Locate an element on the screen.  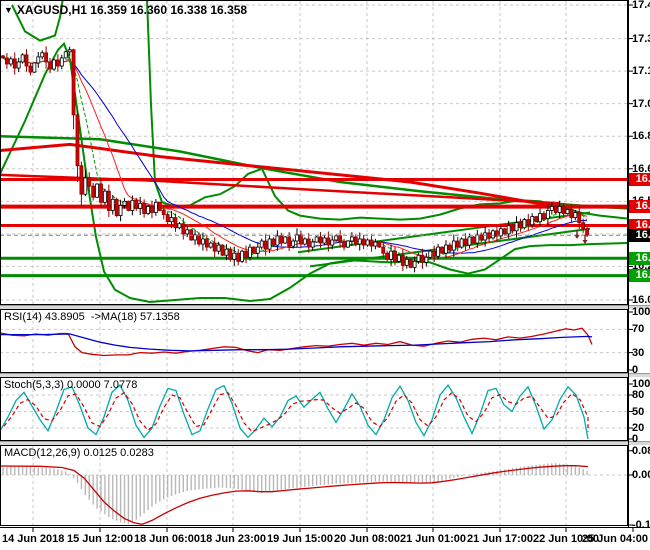
stoch-panel is located at coordinates (314, 409).